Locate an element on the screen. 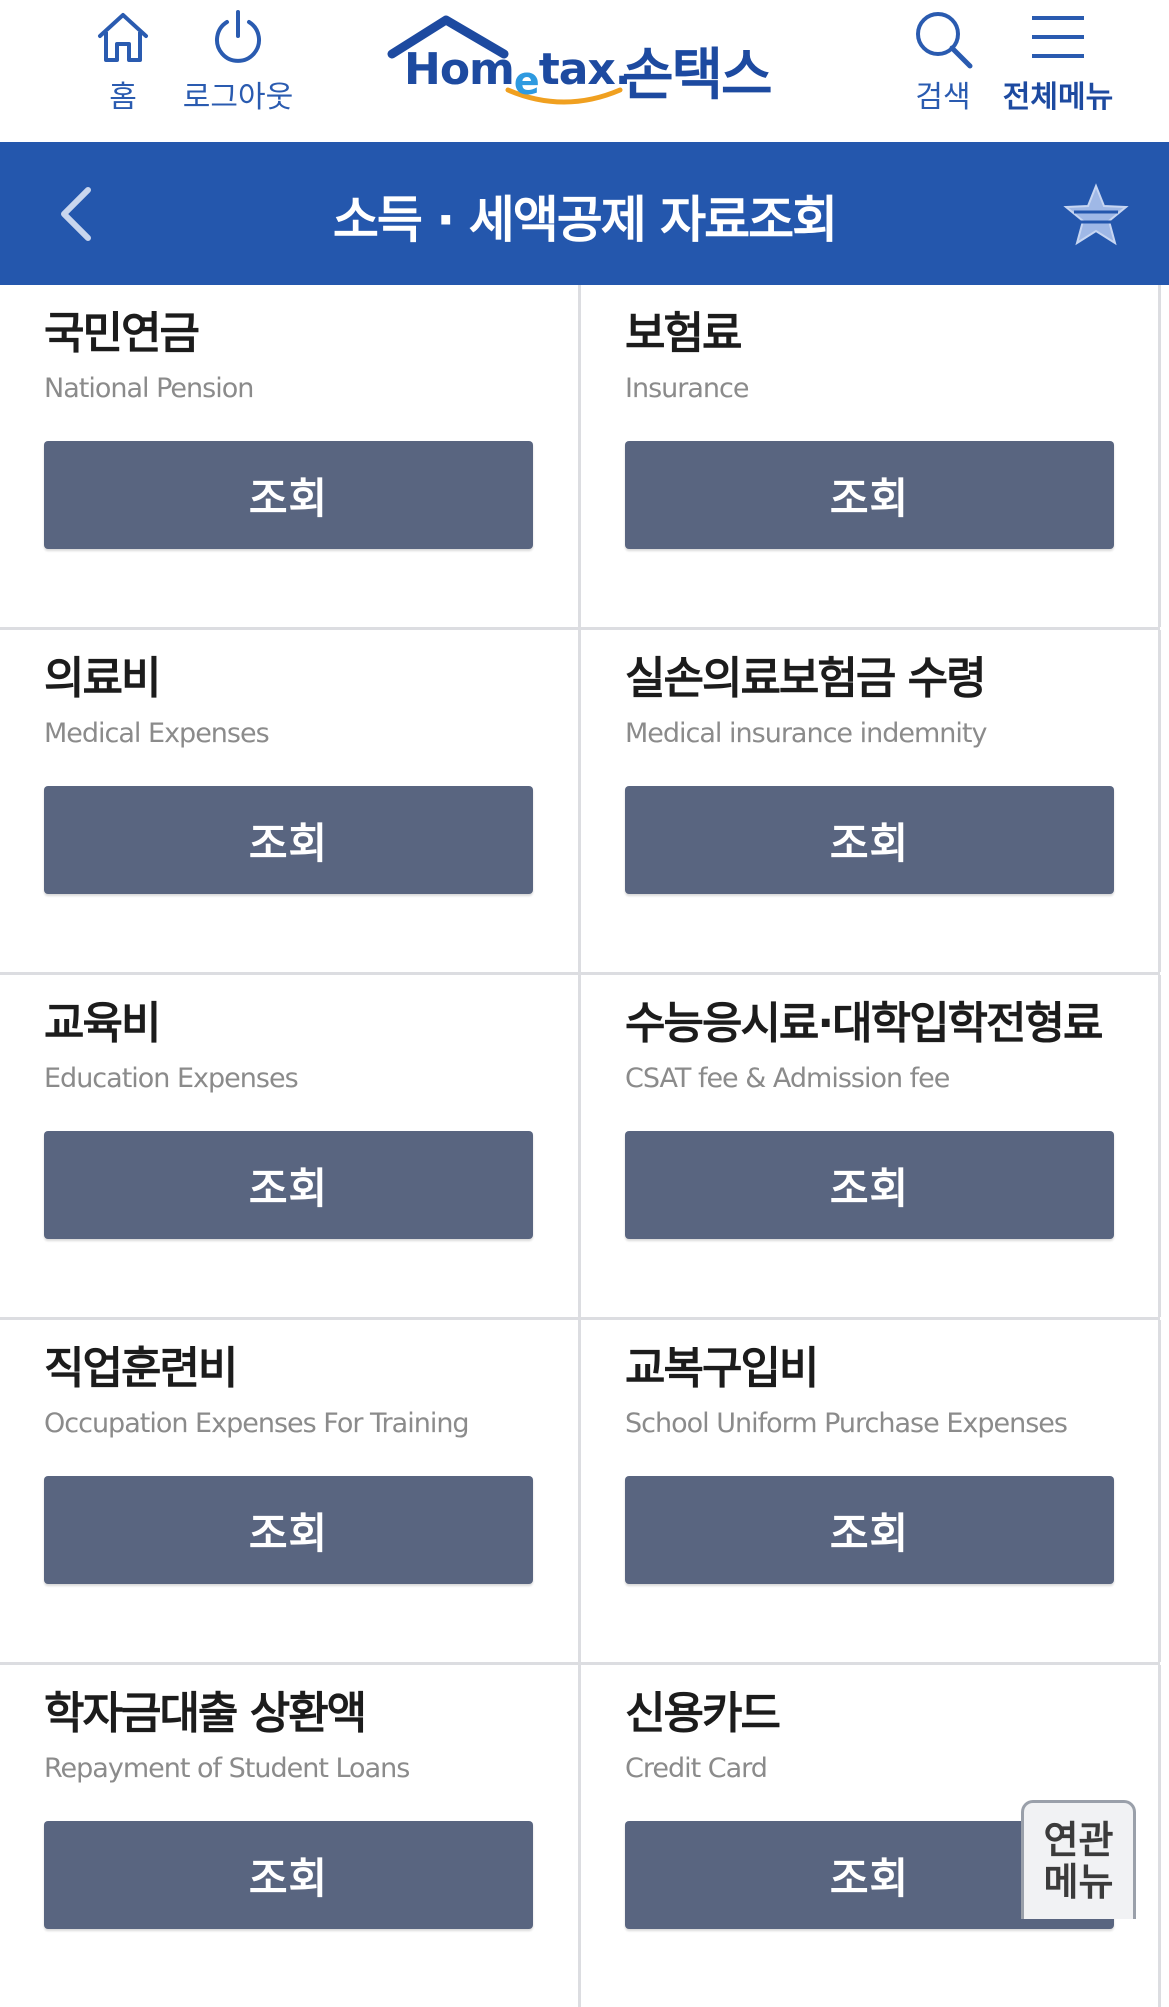 This screenshot has height=2007, width=1169. page-header: 소득 · 세액공제 자료조회 is located at coordinates (584, 213).